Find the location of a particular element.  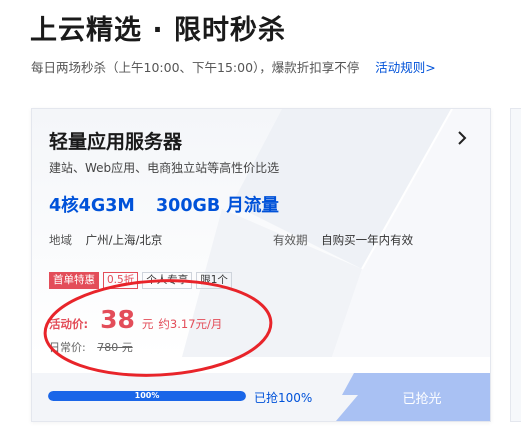

price-unit: 元 is located at coordinates (147, 324).